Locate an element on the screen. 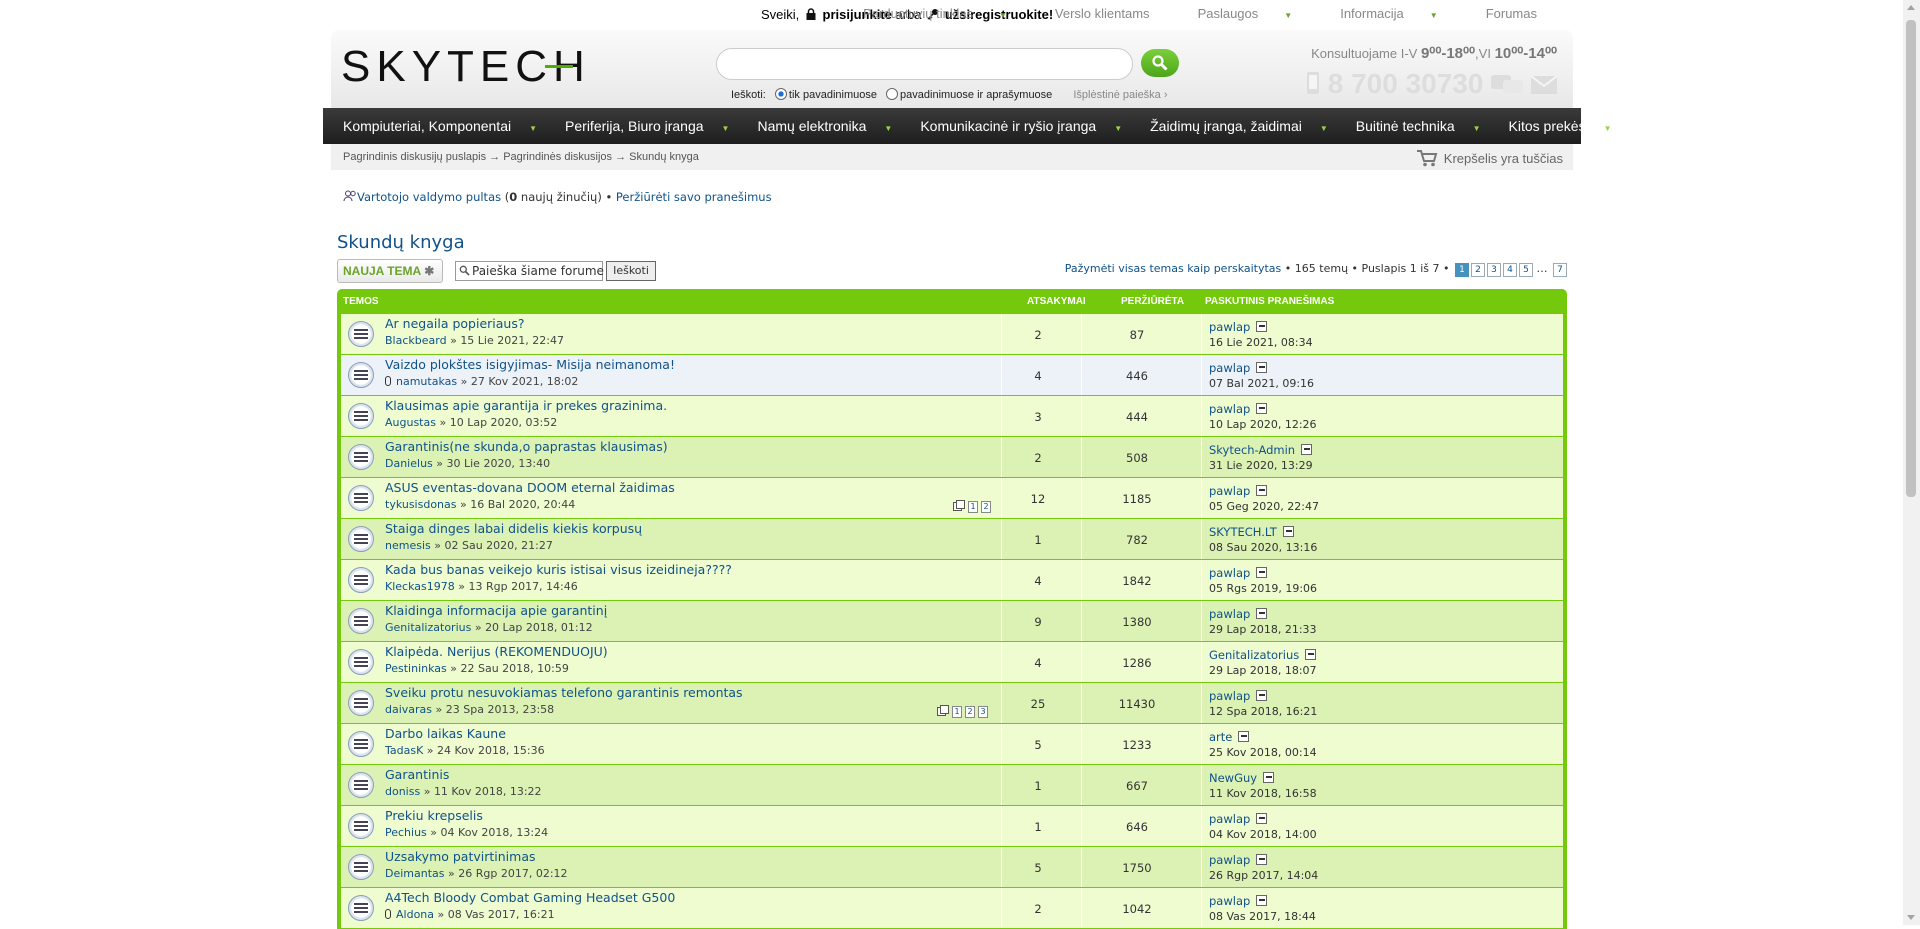 The width and height of the screenshot is (1920, 929). topic-title-link: Klaidinga informacija apie garantinį is located at coordinates (496, 610).